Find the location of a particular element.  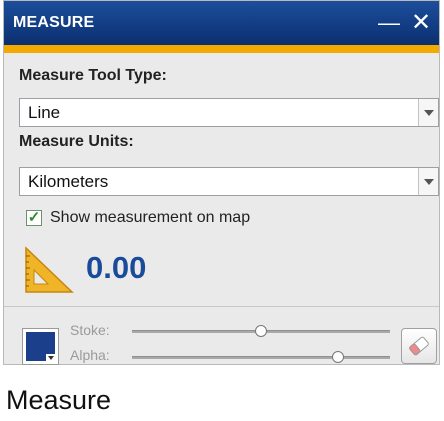

window-title: MEASURE is located at coordinates (54, 22).